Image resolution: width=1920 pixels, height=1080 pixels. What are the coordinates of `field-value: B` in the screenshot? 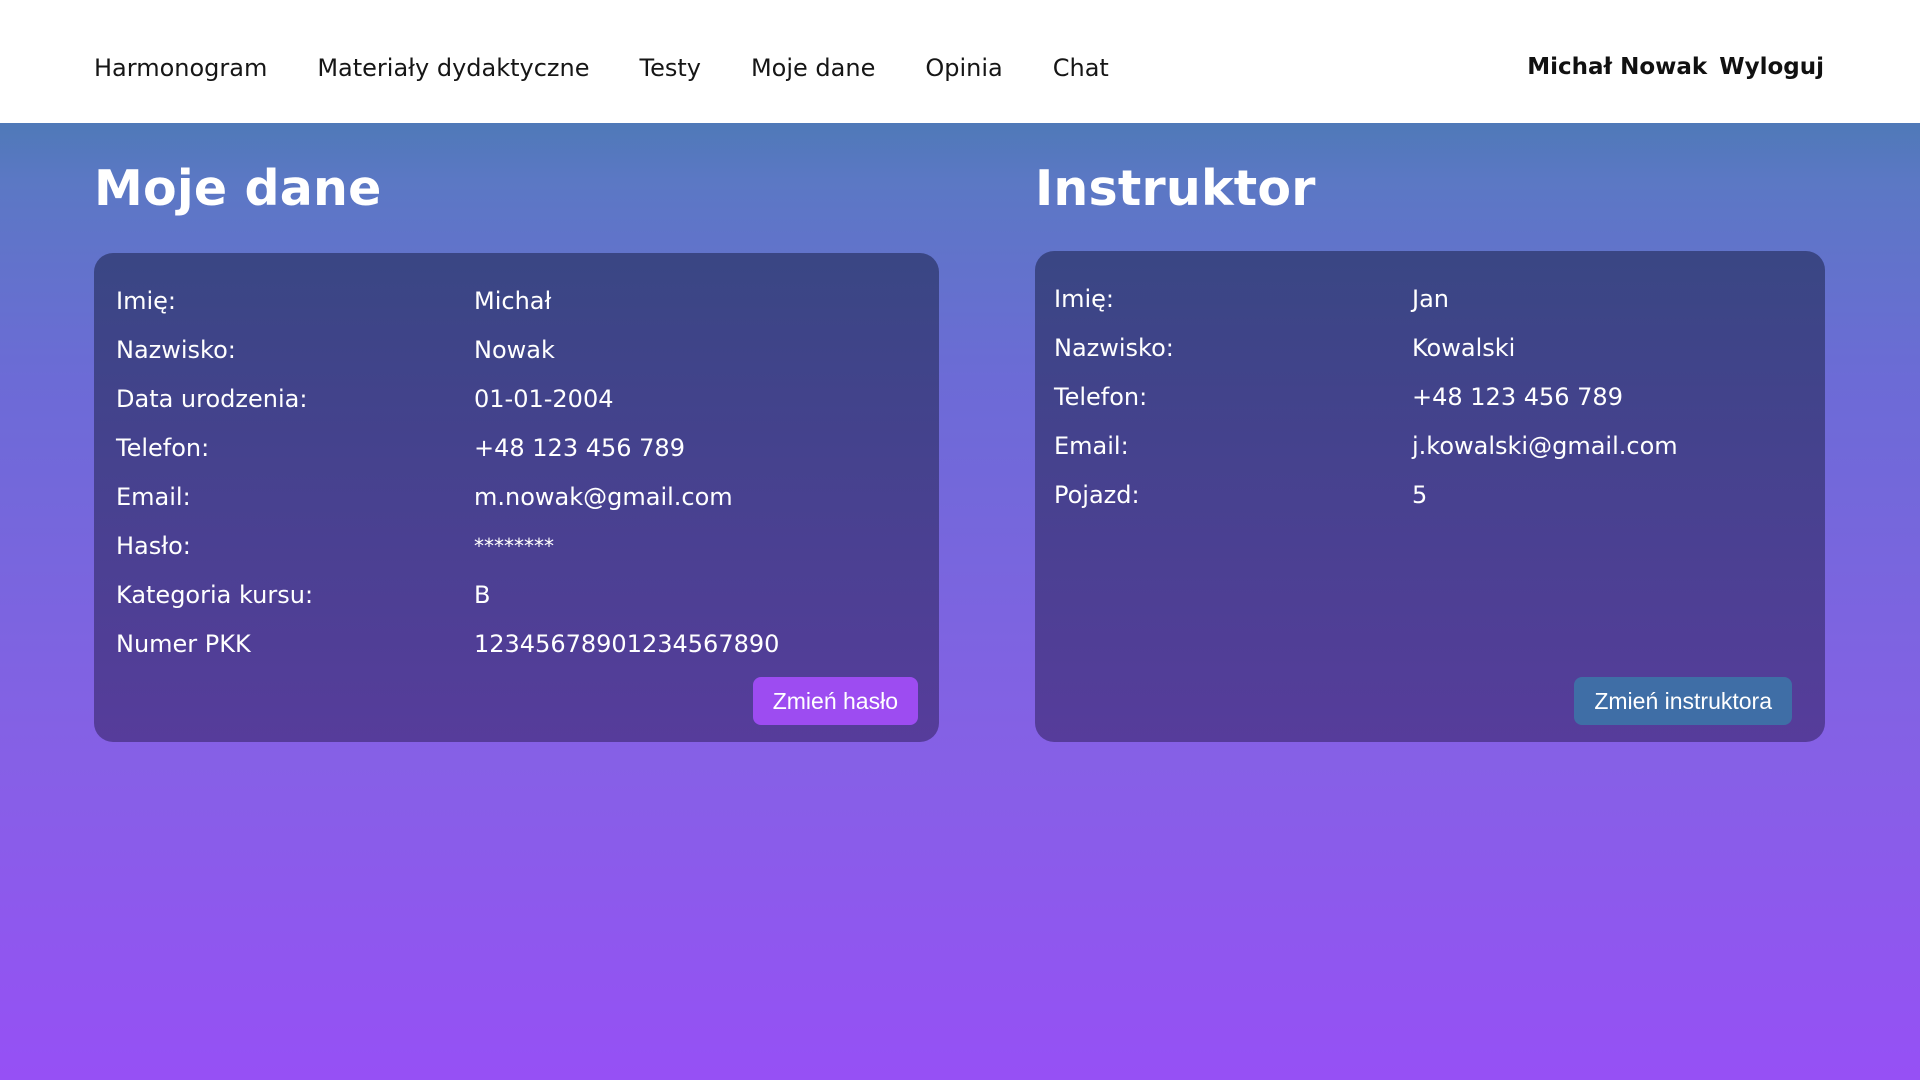 It's located at (482, 595).